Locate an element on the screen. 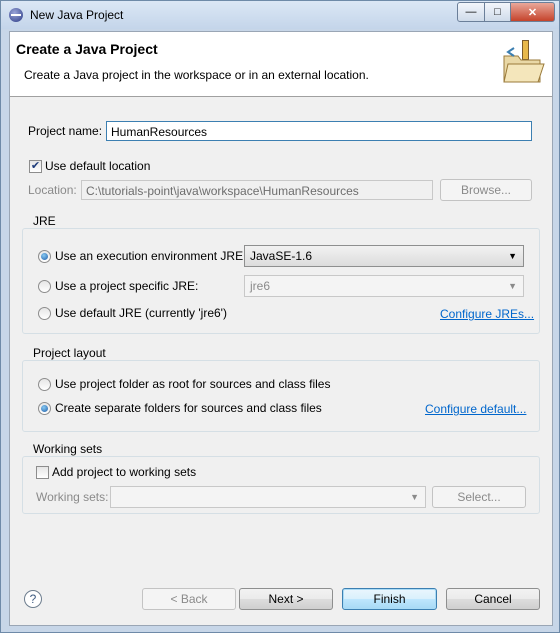  project-layout-group is located at coordinates (281, 396).